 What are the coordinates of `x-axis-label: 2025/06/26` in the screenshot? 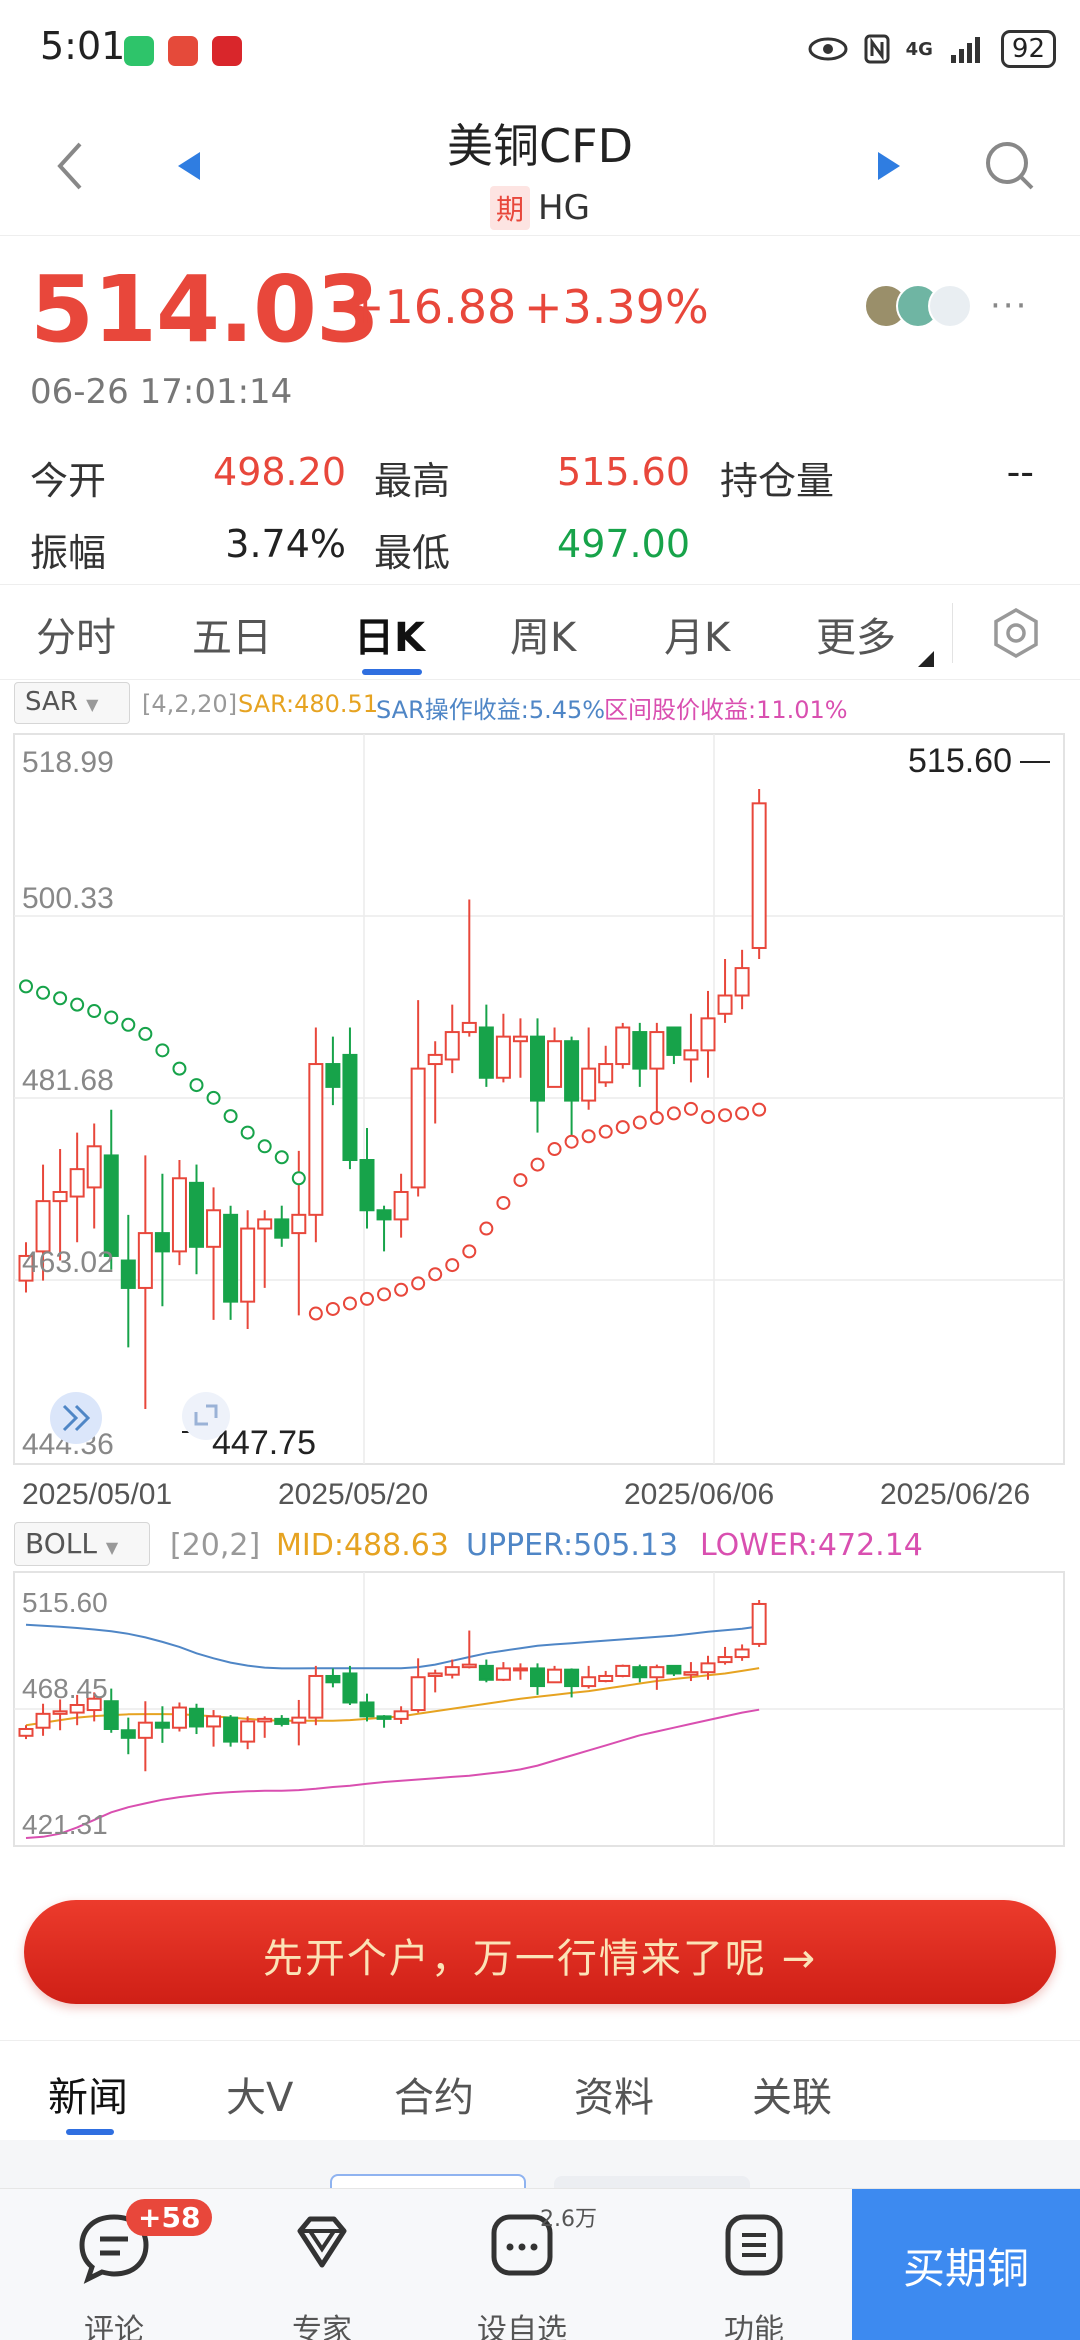 It's located at (955, 1494).